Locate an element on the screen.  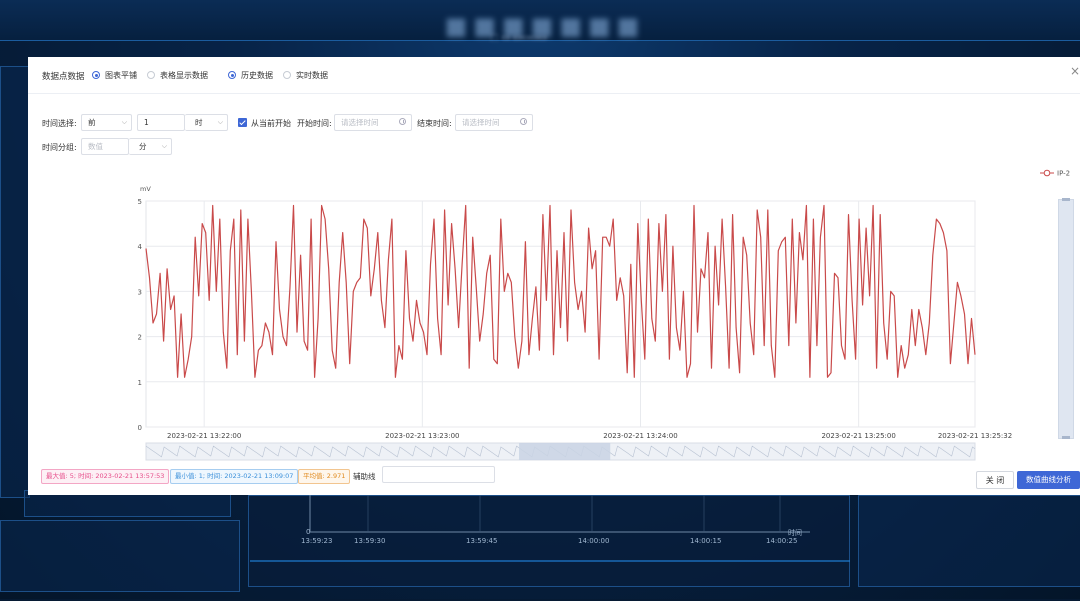
vertical-zoom-slider is located at coordinates (1066, 319).